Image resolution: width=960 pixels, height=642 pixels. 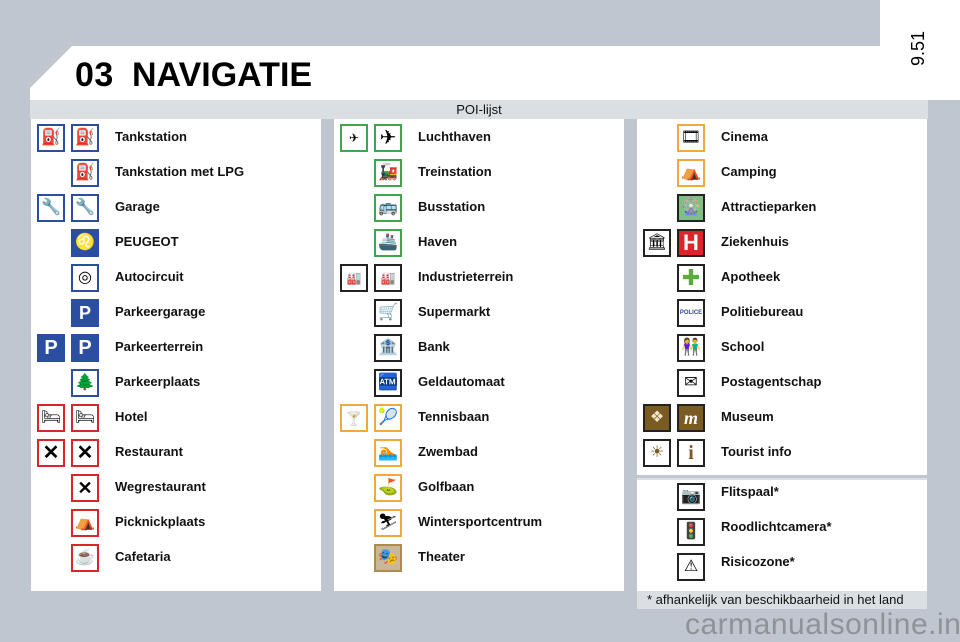 I want to click on list-item: 🏧 Geldautomaat, so click(x=479, y=383).